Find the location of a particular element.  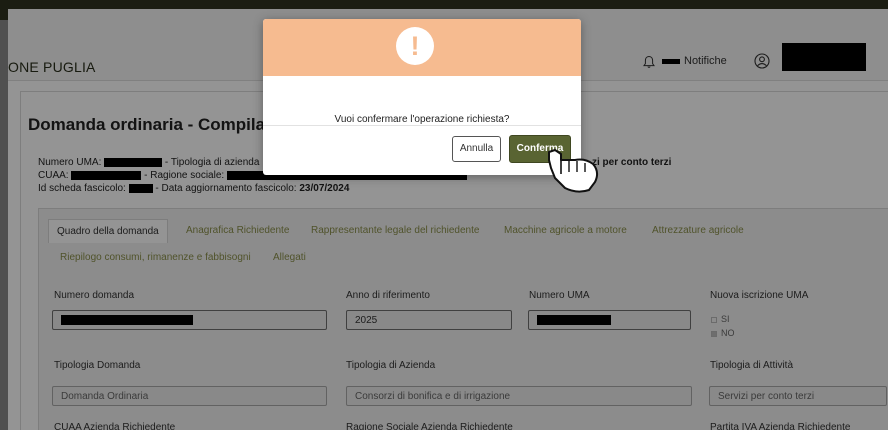

dialog-message: Vuoi confermare l'operazione richiesta? is located at coordinates (422, 119).